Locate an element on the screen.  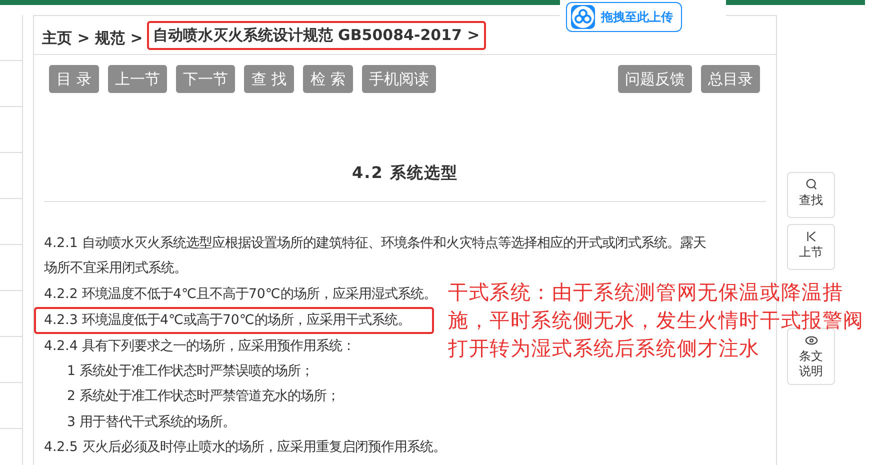
breadcrumb-current: 自动喷水灭火系统设计规范 GB50084-2017 > is located at coordinates (316, 35).